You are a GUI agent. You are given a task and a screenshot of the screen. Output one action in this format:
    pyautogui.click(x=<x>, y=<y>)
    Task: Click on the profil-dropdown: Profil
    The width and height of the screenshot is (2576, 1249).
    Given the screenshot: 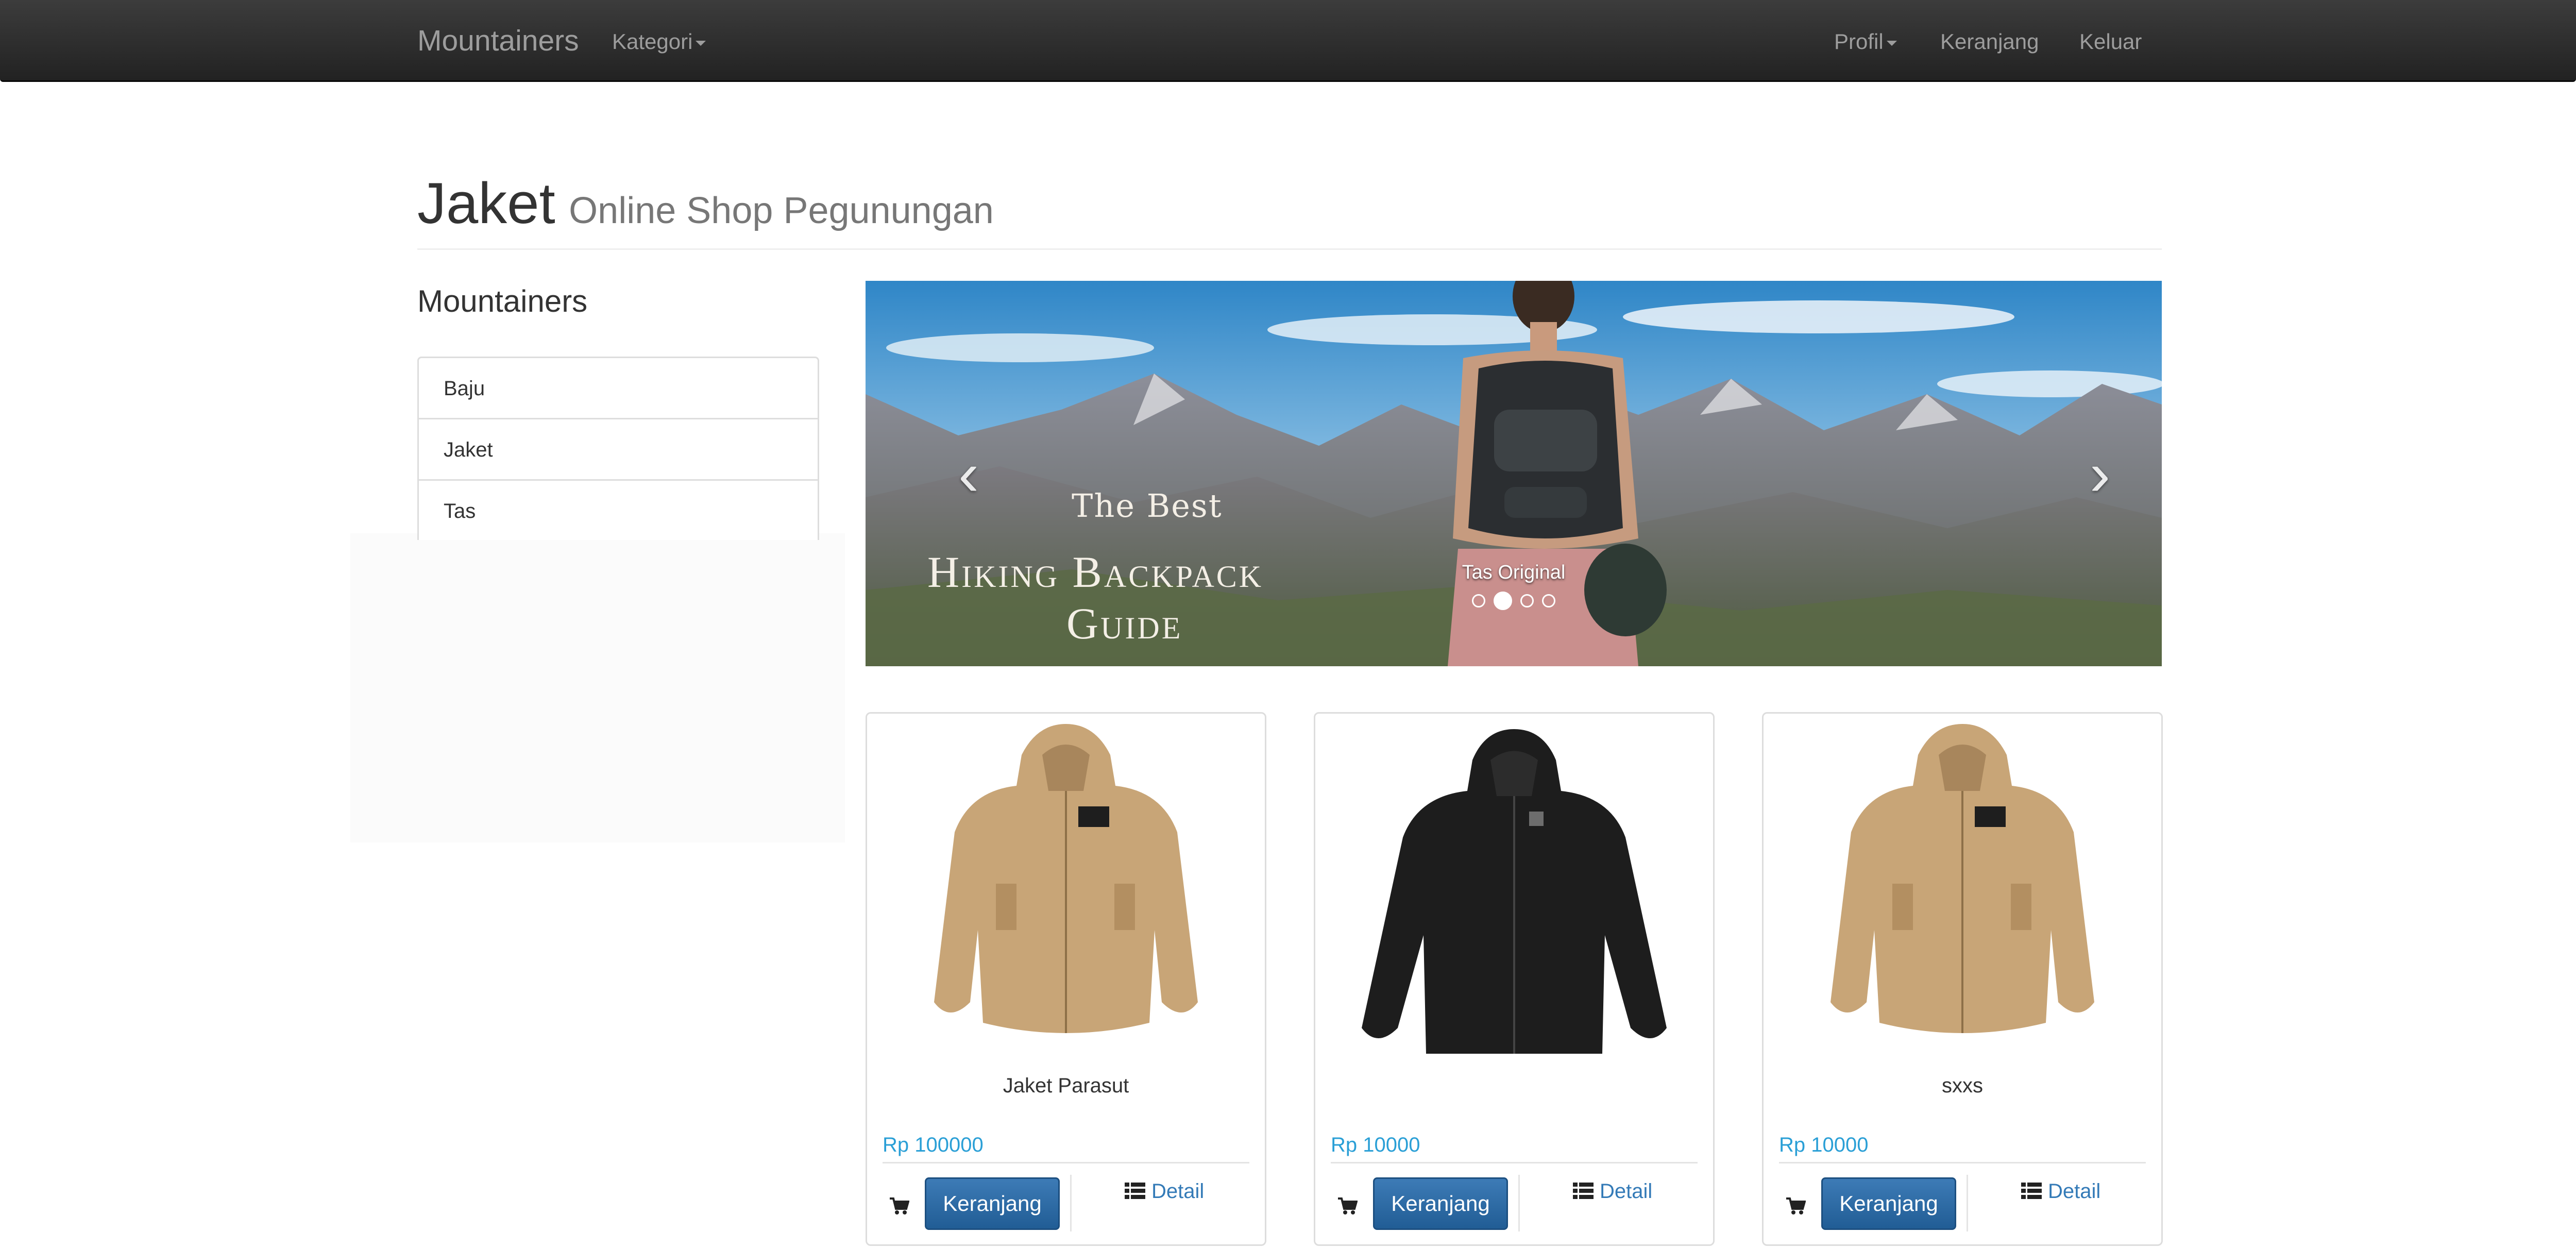 What is the action you would take?
    pyautogui.click(x=1865, y=41)
    